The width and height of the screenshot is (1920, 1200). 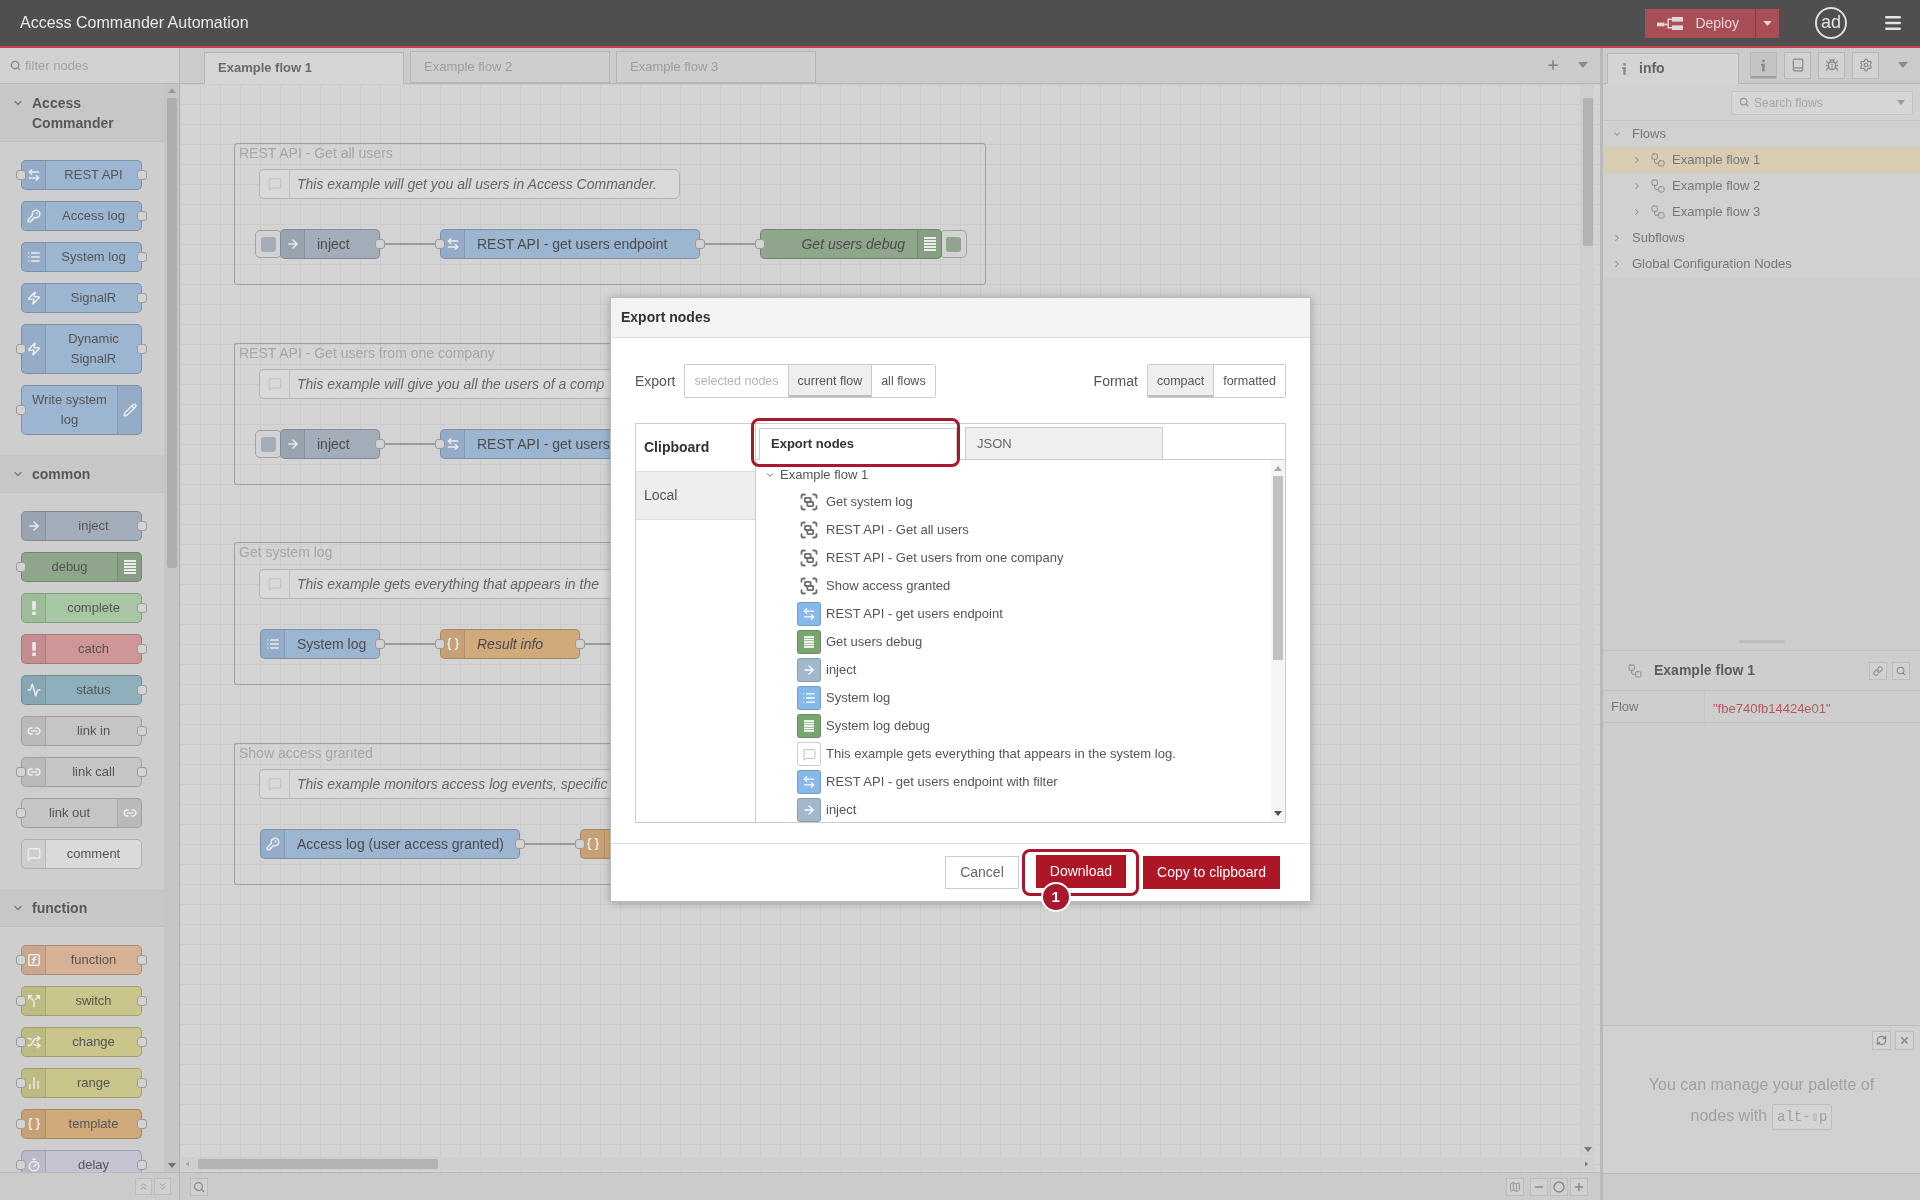 I want to click on palette-node: link in, so click(x=81, y=731).